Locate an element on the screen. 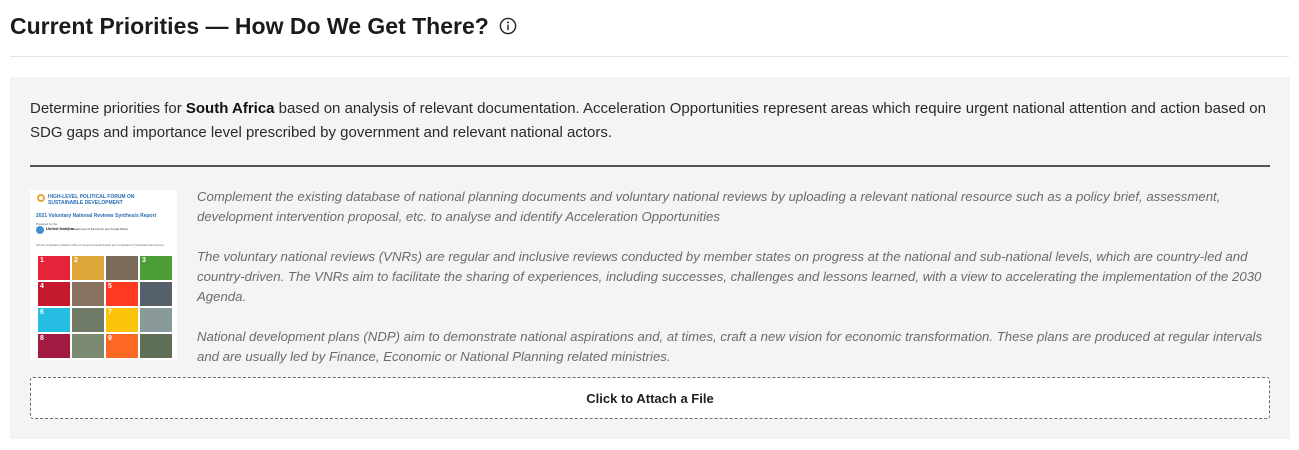  hlpf-logo-icon is located at coordinates (41, 198).